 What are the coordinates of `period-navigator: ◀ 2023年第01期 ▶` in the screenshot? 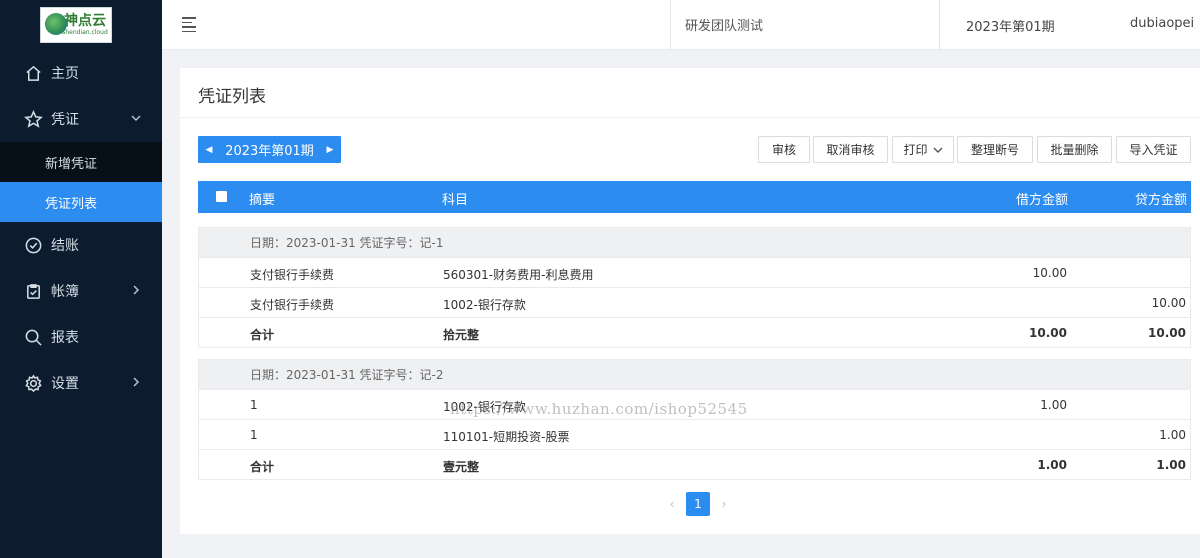 It's located at (269, 149).